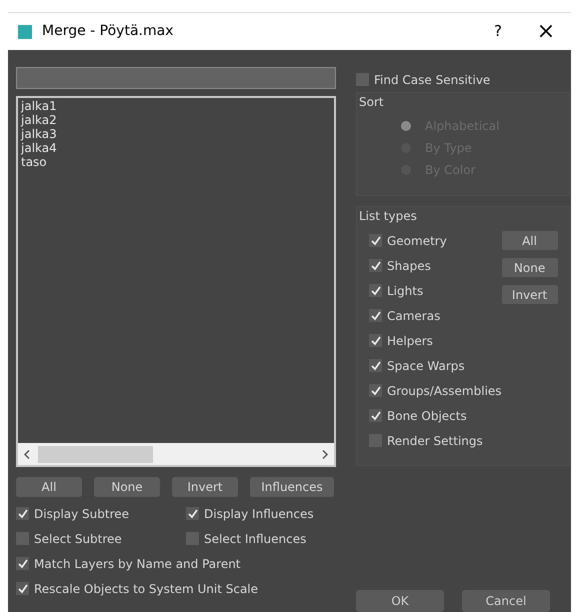  What do you see at coordinates (177, 106) in the screenshot?
I see `list-item: jalka1` at bounding box center [177, 106].